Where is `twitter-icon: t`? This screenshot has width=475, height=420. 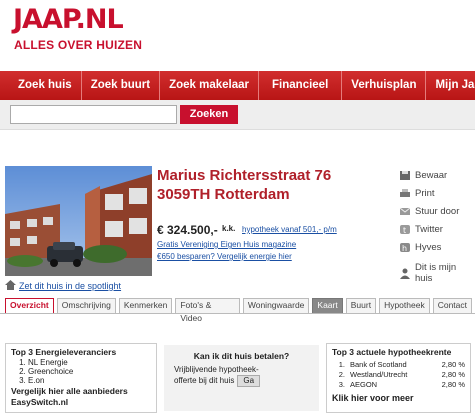 twitter-icon: t is located at coordinates (405, 229).